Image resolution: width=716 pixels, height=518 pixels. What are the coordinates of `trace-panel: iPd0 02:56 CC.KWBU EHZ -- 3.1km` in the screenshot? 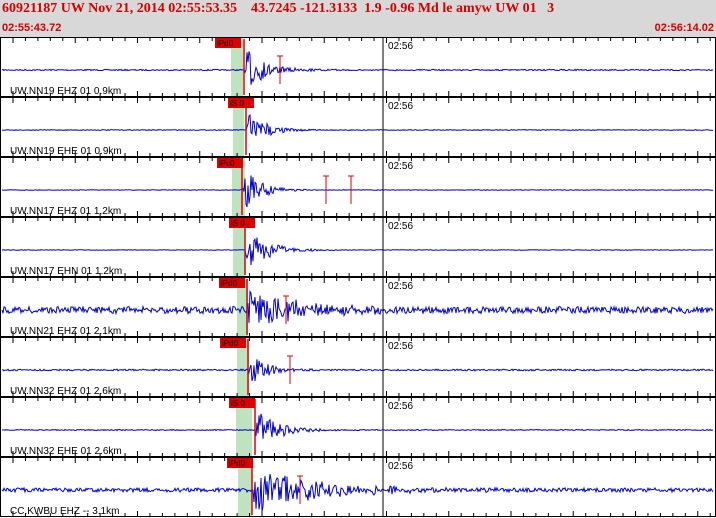 It's located at (358, 487).